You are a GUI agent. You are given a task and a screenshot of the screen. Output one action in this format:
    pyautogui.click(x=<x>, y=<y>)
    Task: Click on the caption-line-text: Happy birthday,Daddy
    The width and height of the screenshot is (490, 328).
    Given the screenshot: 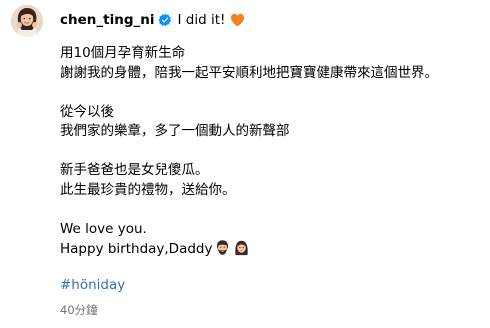 What is the action you would take?
    pyautogui.click(x=136, y=249)
    